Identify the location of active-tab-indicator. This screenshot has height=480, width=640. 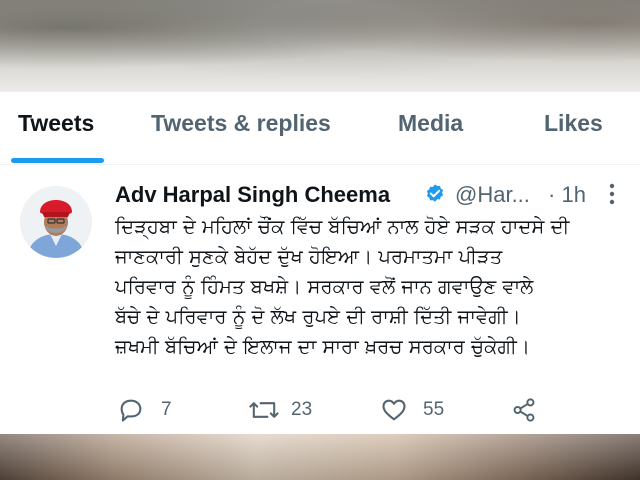
(57, 160).